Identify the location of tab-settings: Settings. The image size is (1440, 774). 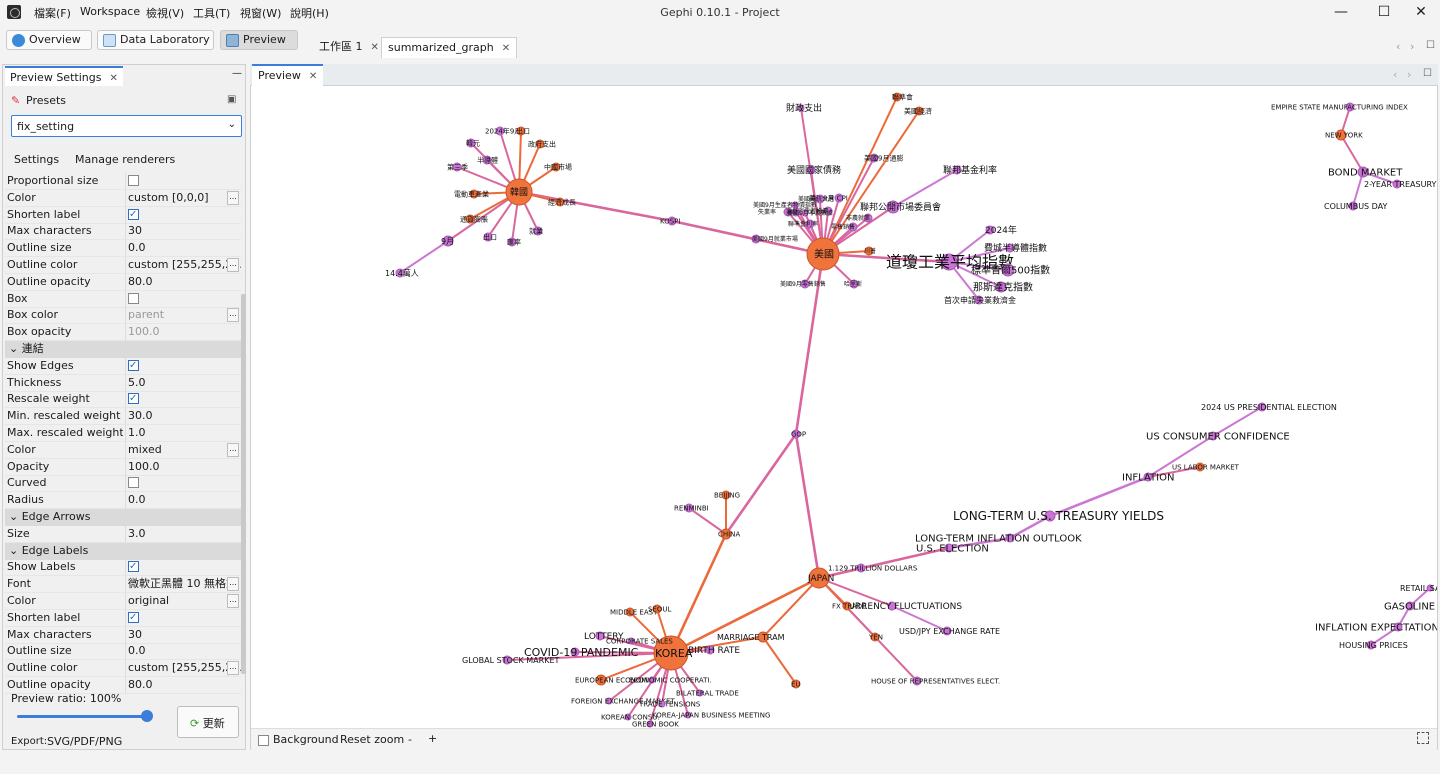
(36, 159).